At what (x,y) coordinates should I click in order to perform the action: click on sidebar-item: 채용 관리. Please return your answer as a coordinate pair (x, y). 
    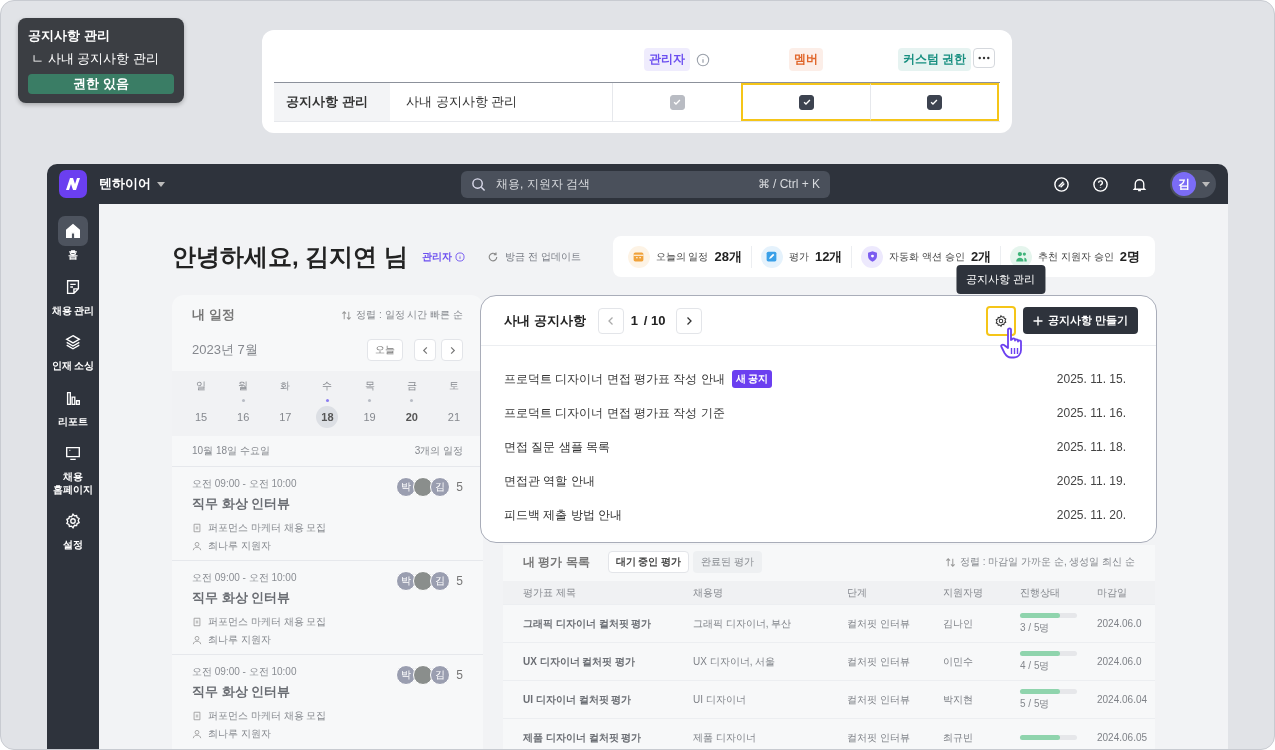
    Looking at the image, I should click on (73, 294).